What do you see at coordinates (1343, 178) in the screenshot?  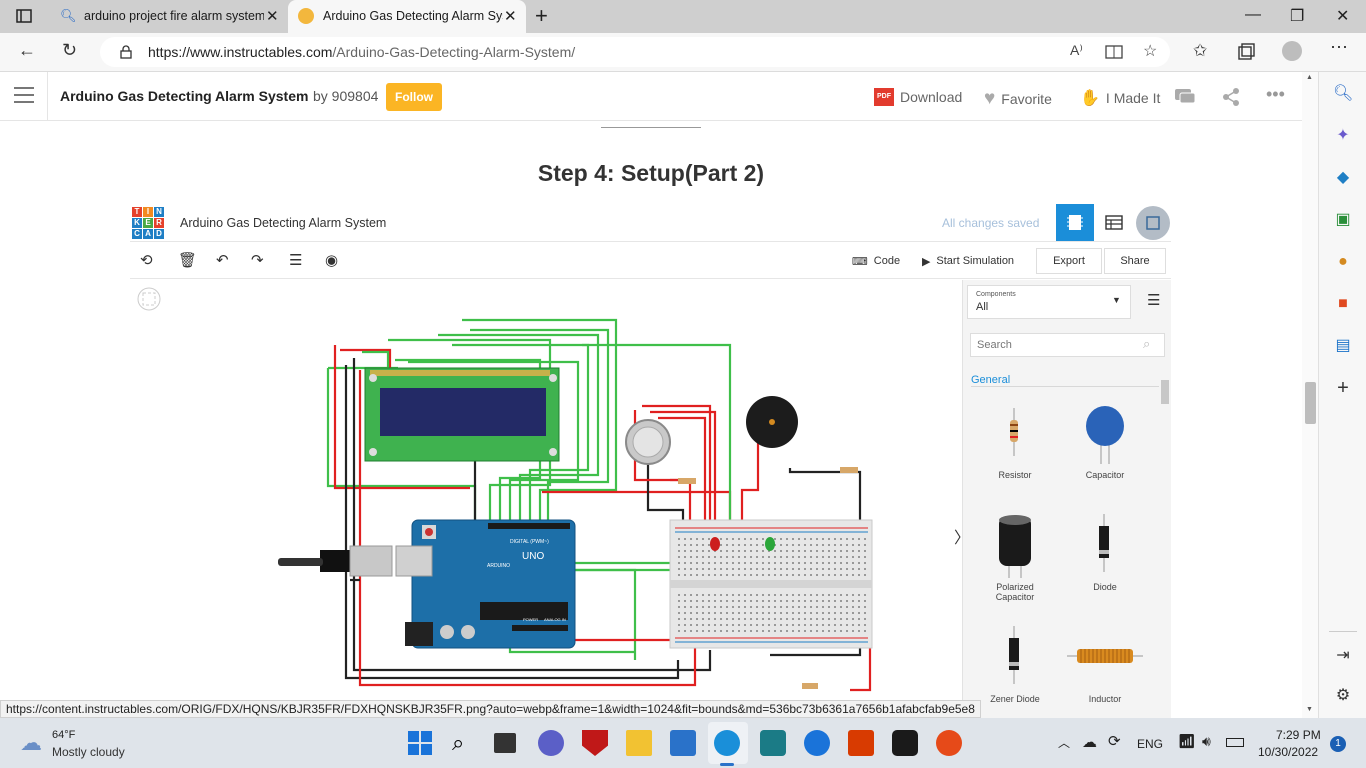 I see `shopping-icon: ◆` at bounding box center [1343, 178].